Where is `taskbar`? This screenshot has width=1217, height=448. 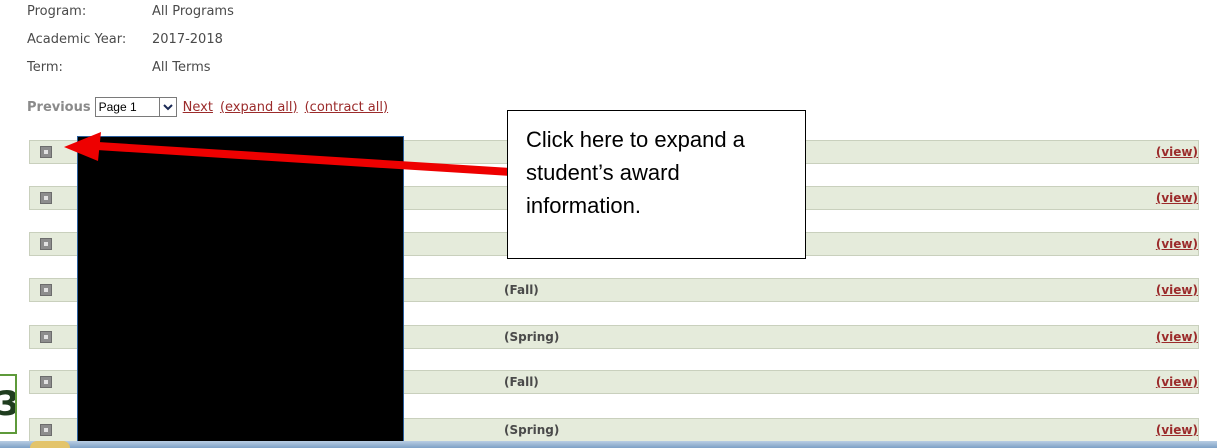
taskbar is located at coordinates (608, 444).